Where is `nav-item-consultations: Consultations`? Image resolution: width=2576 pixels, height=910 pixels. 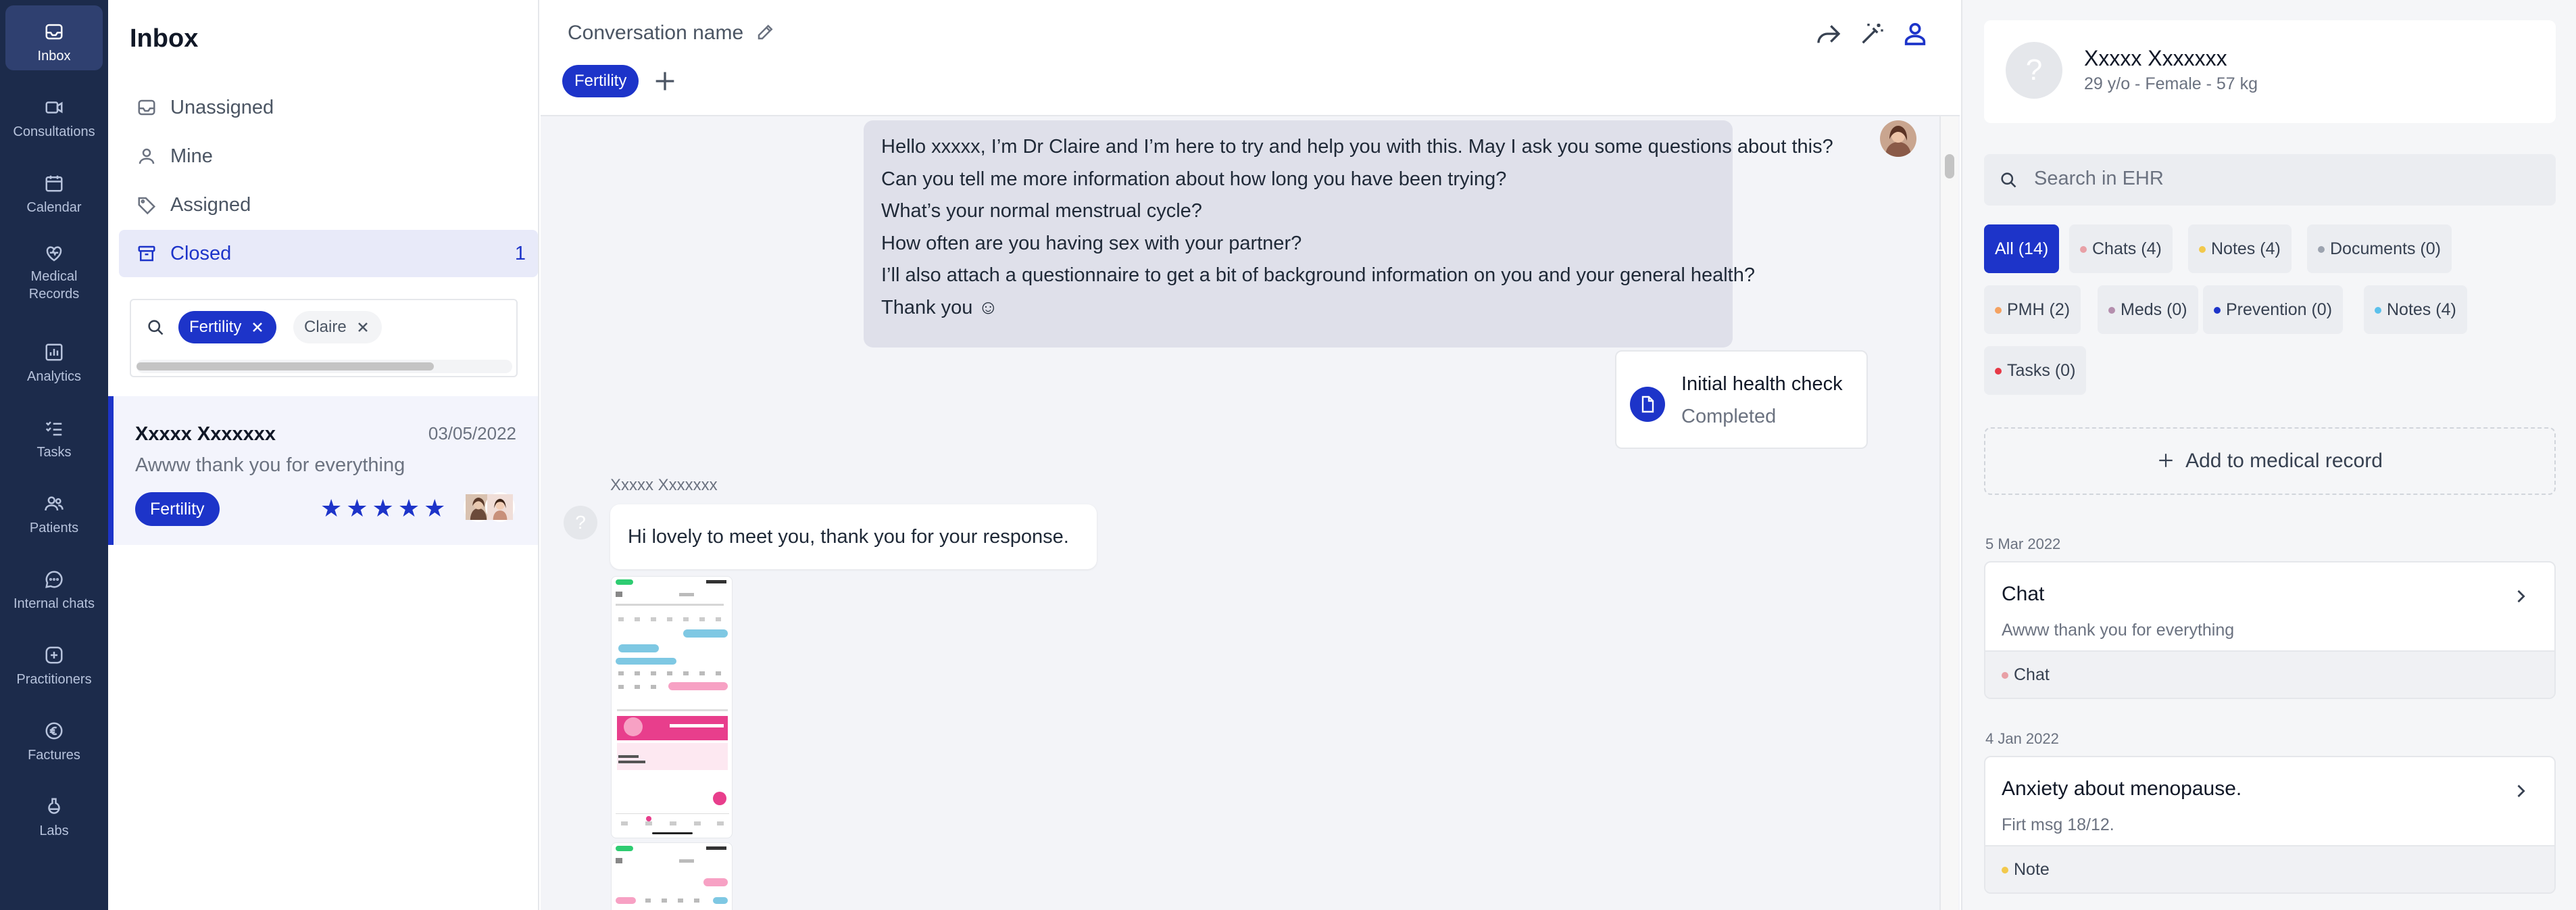
nav-item-consultations: Consultations is located at coordinates (54, 114).